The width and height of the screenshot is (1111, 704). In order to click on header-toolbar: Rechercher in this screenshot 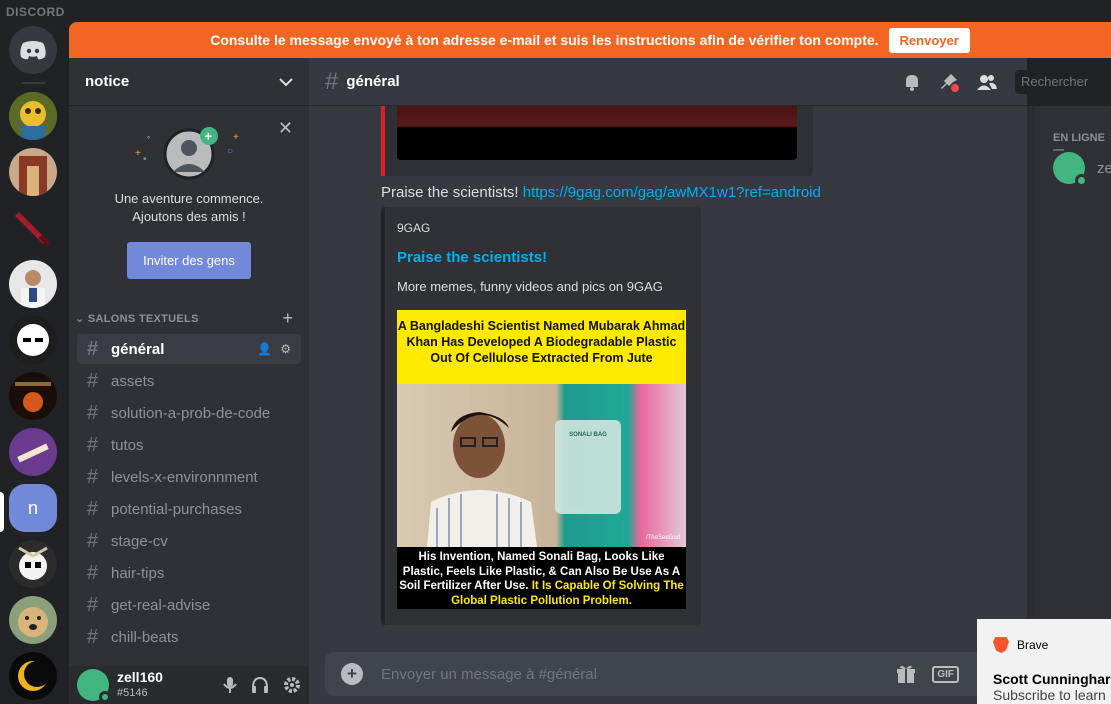, I will do `click(1005, 82)`.